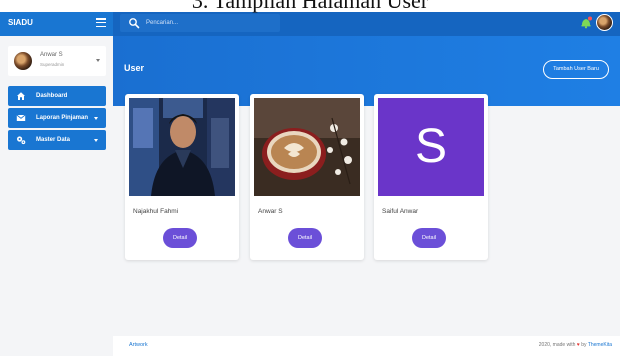 This screenshot has height=356, width=620. I want to click on user-card: Anwar S Detail, so click(307, 177).